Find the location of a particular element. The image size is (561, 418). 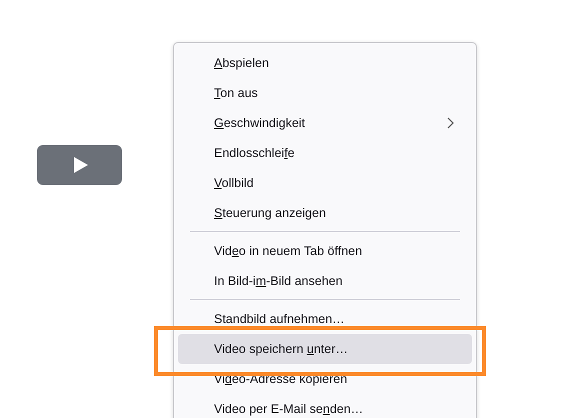

play-button is located at coordinates (79, 165).